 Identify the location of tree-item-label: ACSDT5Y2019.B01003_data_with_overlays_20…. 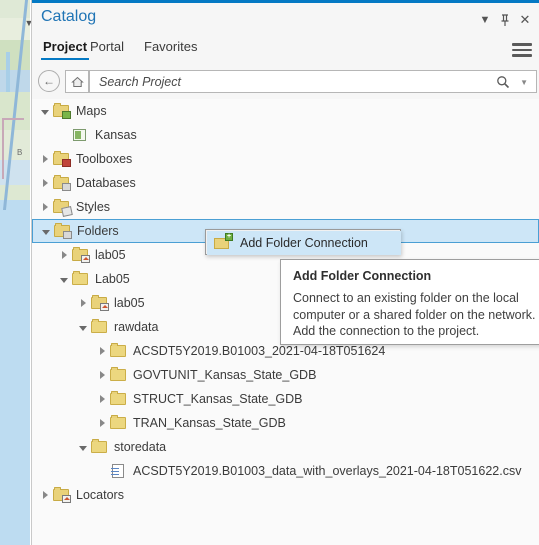
(327, 471).